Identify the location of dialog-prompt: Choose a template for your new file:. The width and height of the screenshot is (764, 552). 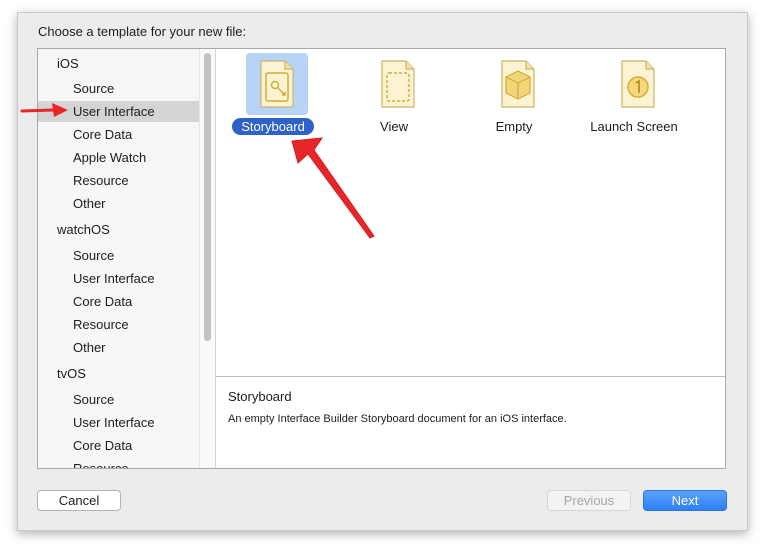
(142, 31).